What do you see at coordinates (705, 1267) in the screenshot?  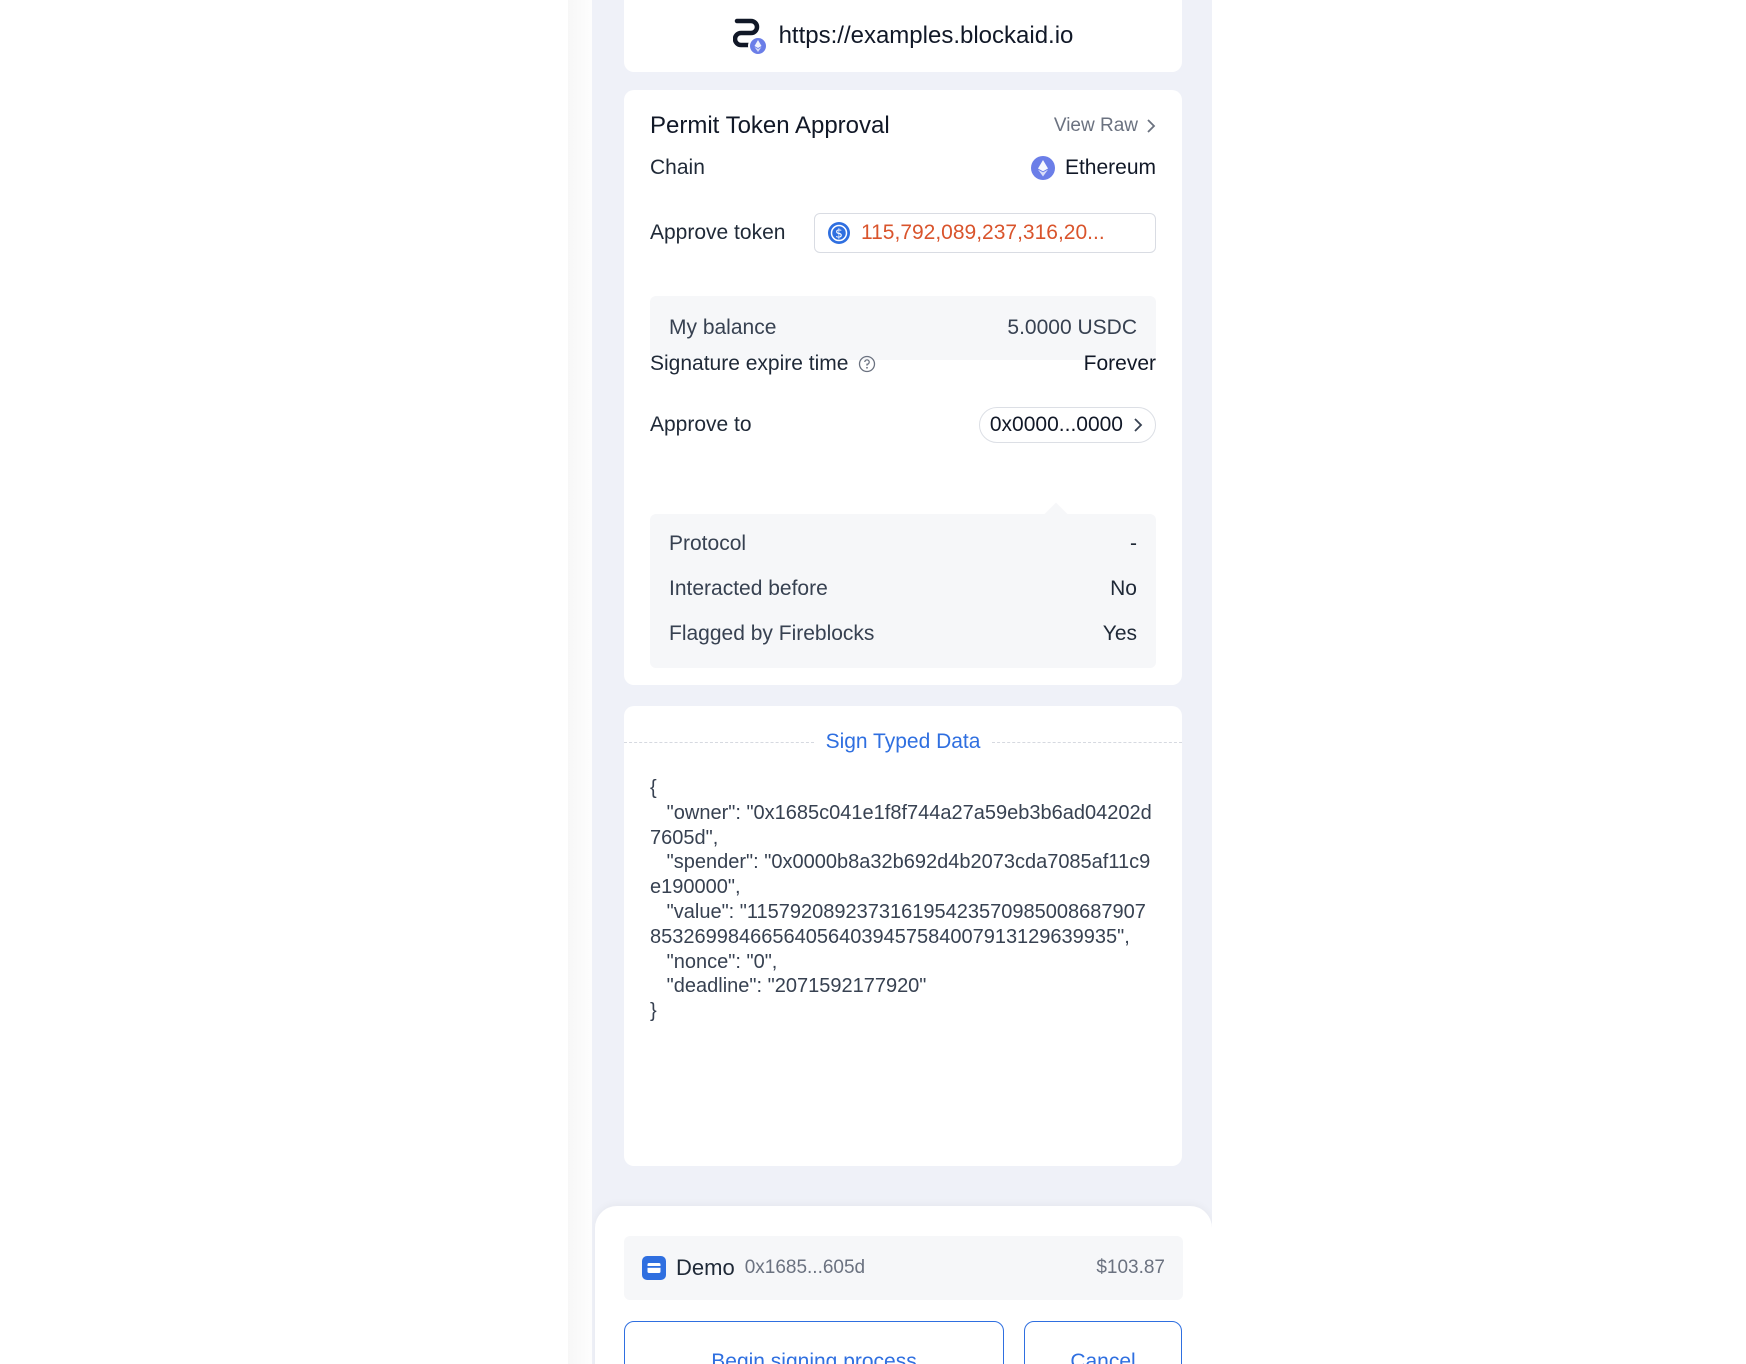 I see `account-name: Demo` at bounding box center [705, 1267].